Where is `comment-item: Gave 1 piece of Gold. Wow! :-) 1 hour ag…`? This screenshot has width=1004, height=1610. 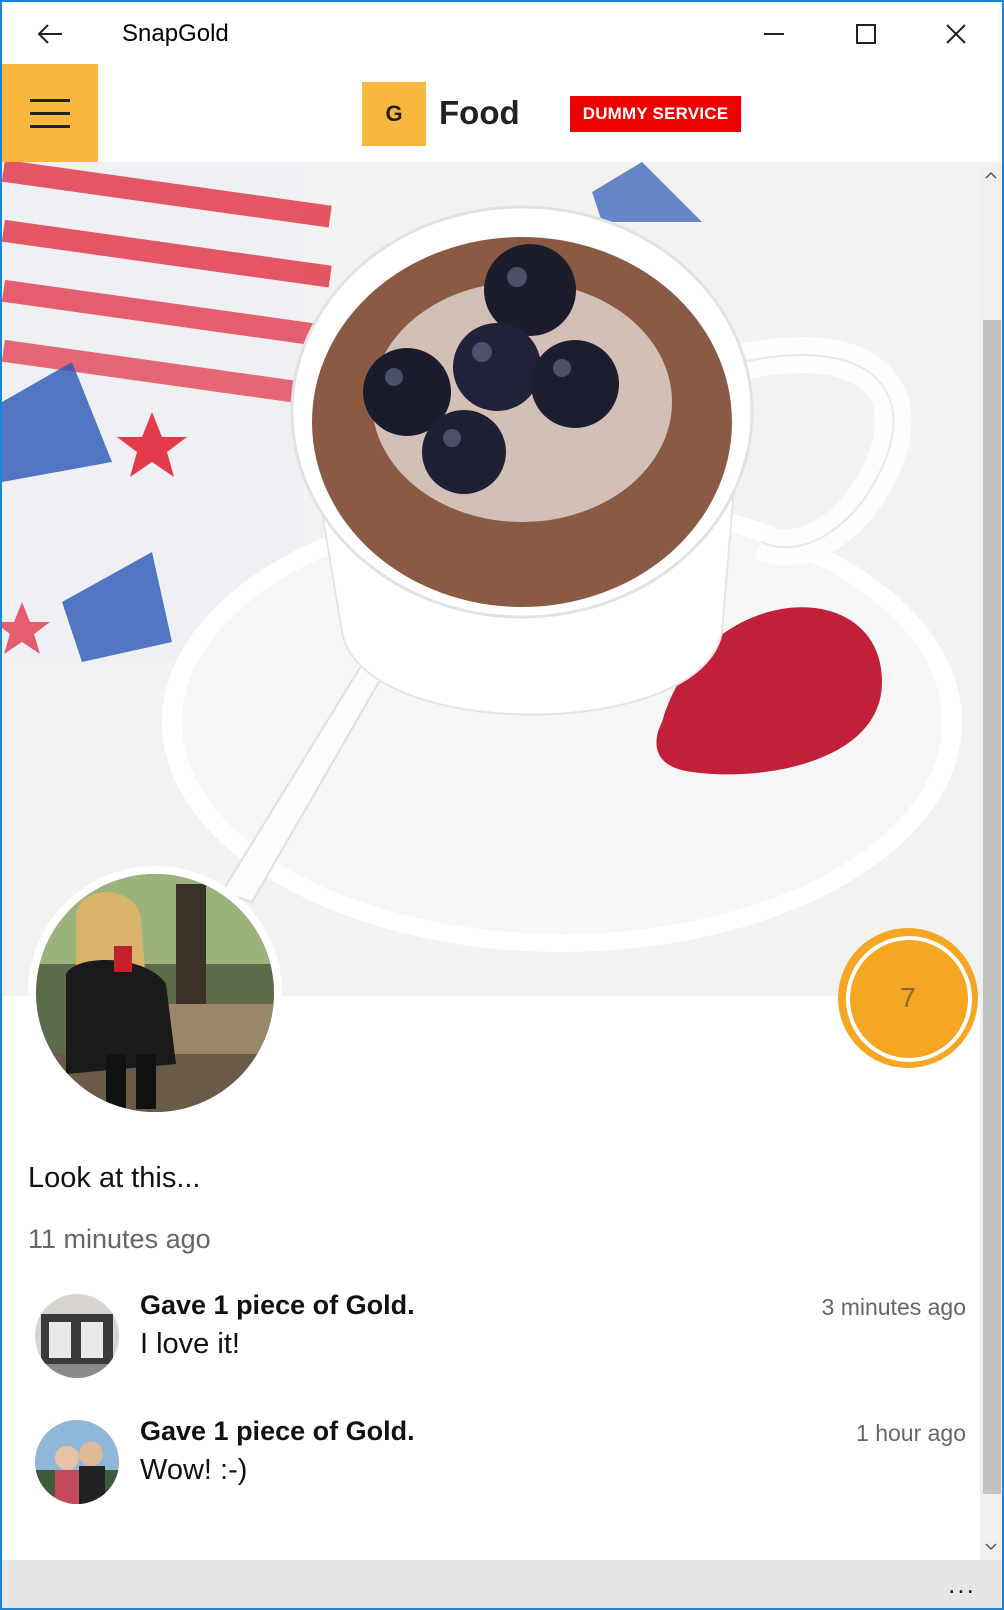 comment-item: Gave 1 piece of Gold. Wow! :-) 1 hour ag… is located at coordinates (491, 1466).